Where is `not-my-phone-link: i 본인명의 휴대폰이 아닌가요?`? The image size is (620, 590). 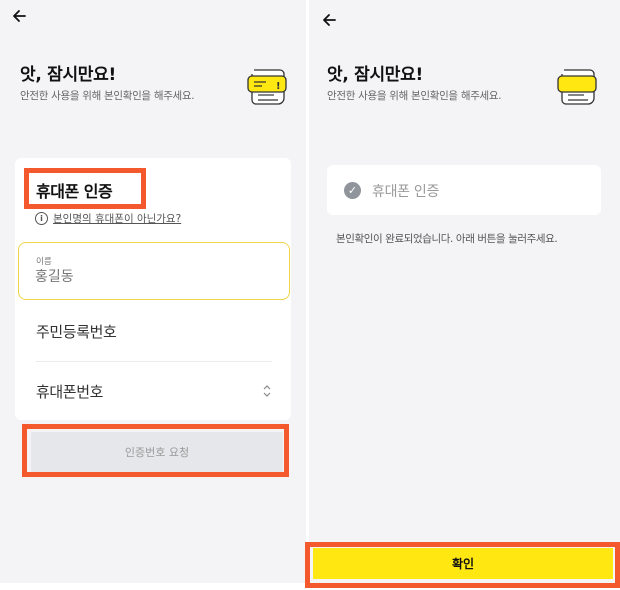
not-my-phone-link: i 본인명의 휴대폰이 아닌가요? is located at coordinates (108, 218).